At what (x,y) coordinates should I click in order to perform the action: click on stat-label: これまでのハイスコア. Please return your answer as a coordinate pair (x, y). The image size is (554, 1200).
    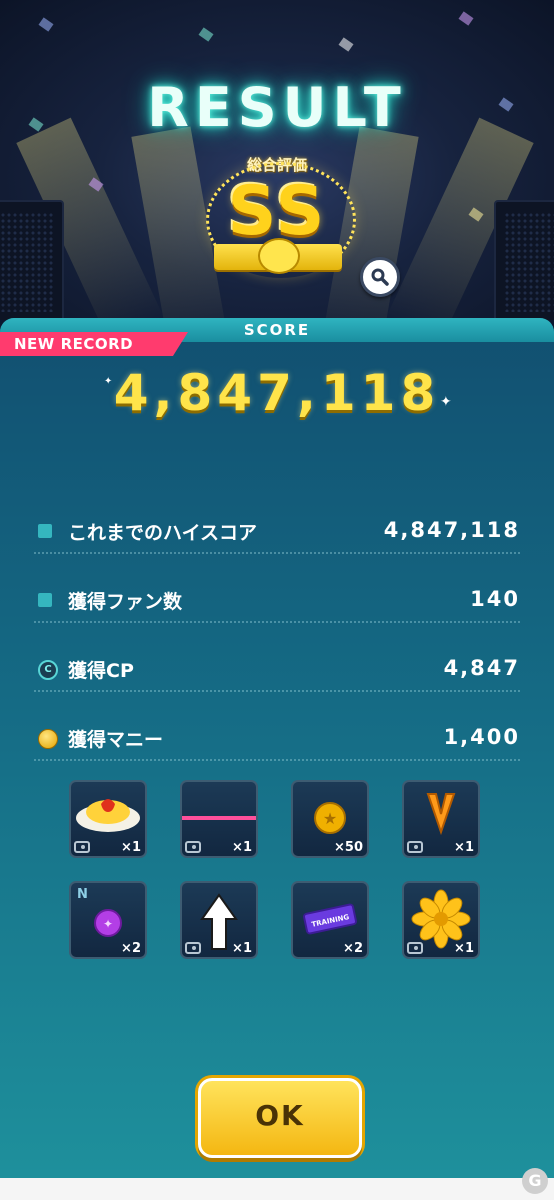
    Looking at the image, I should click on (163, 533).